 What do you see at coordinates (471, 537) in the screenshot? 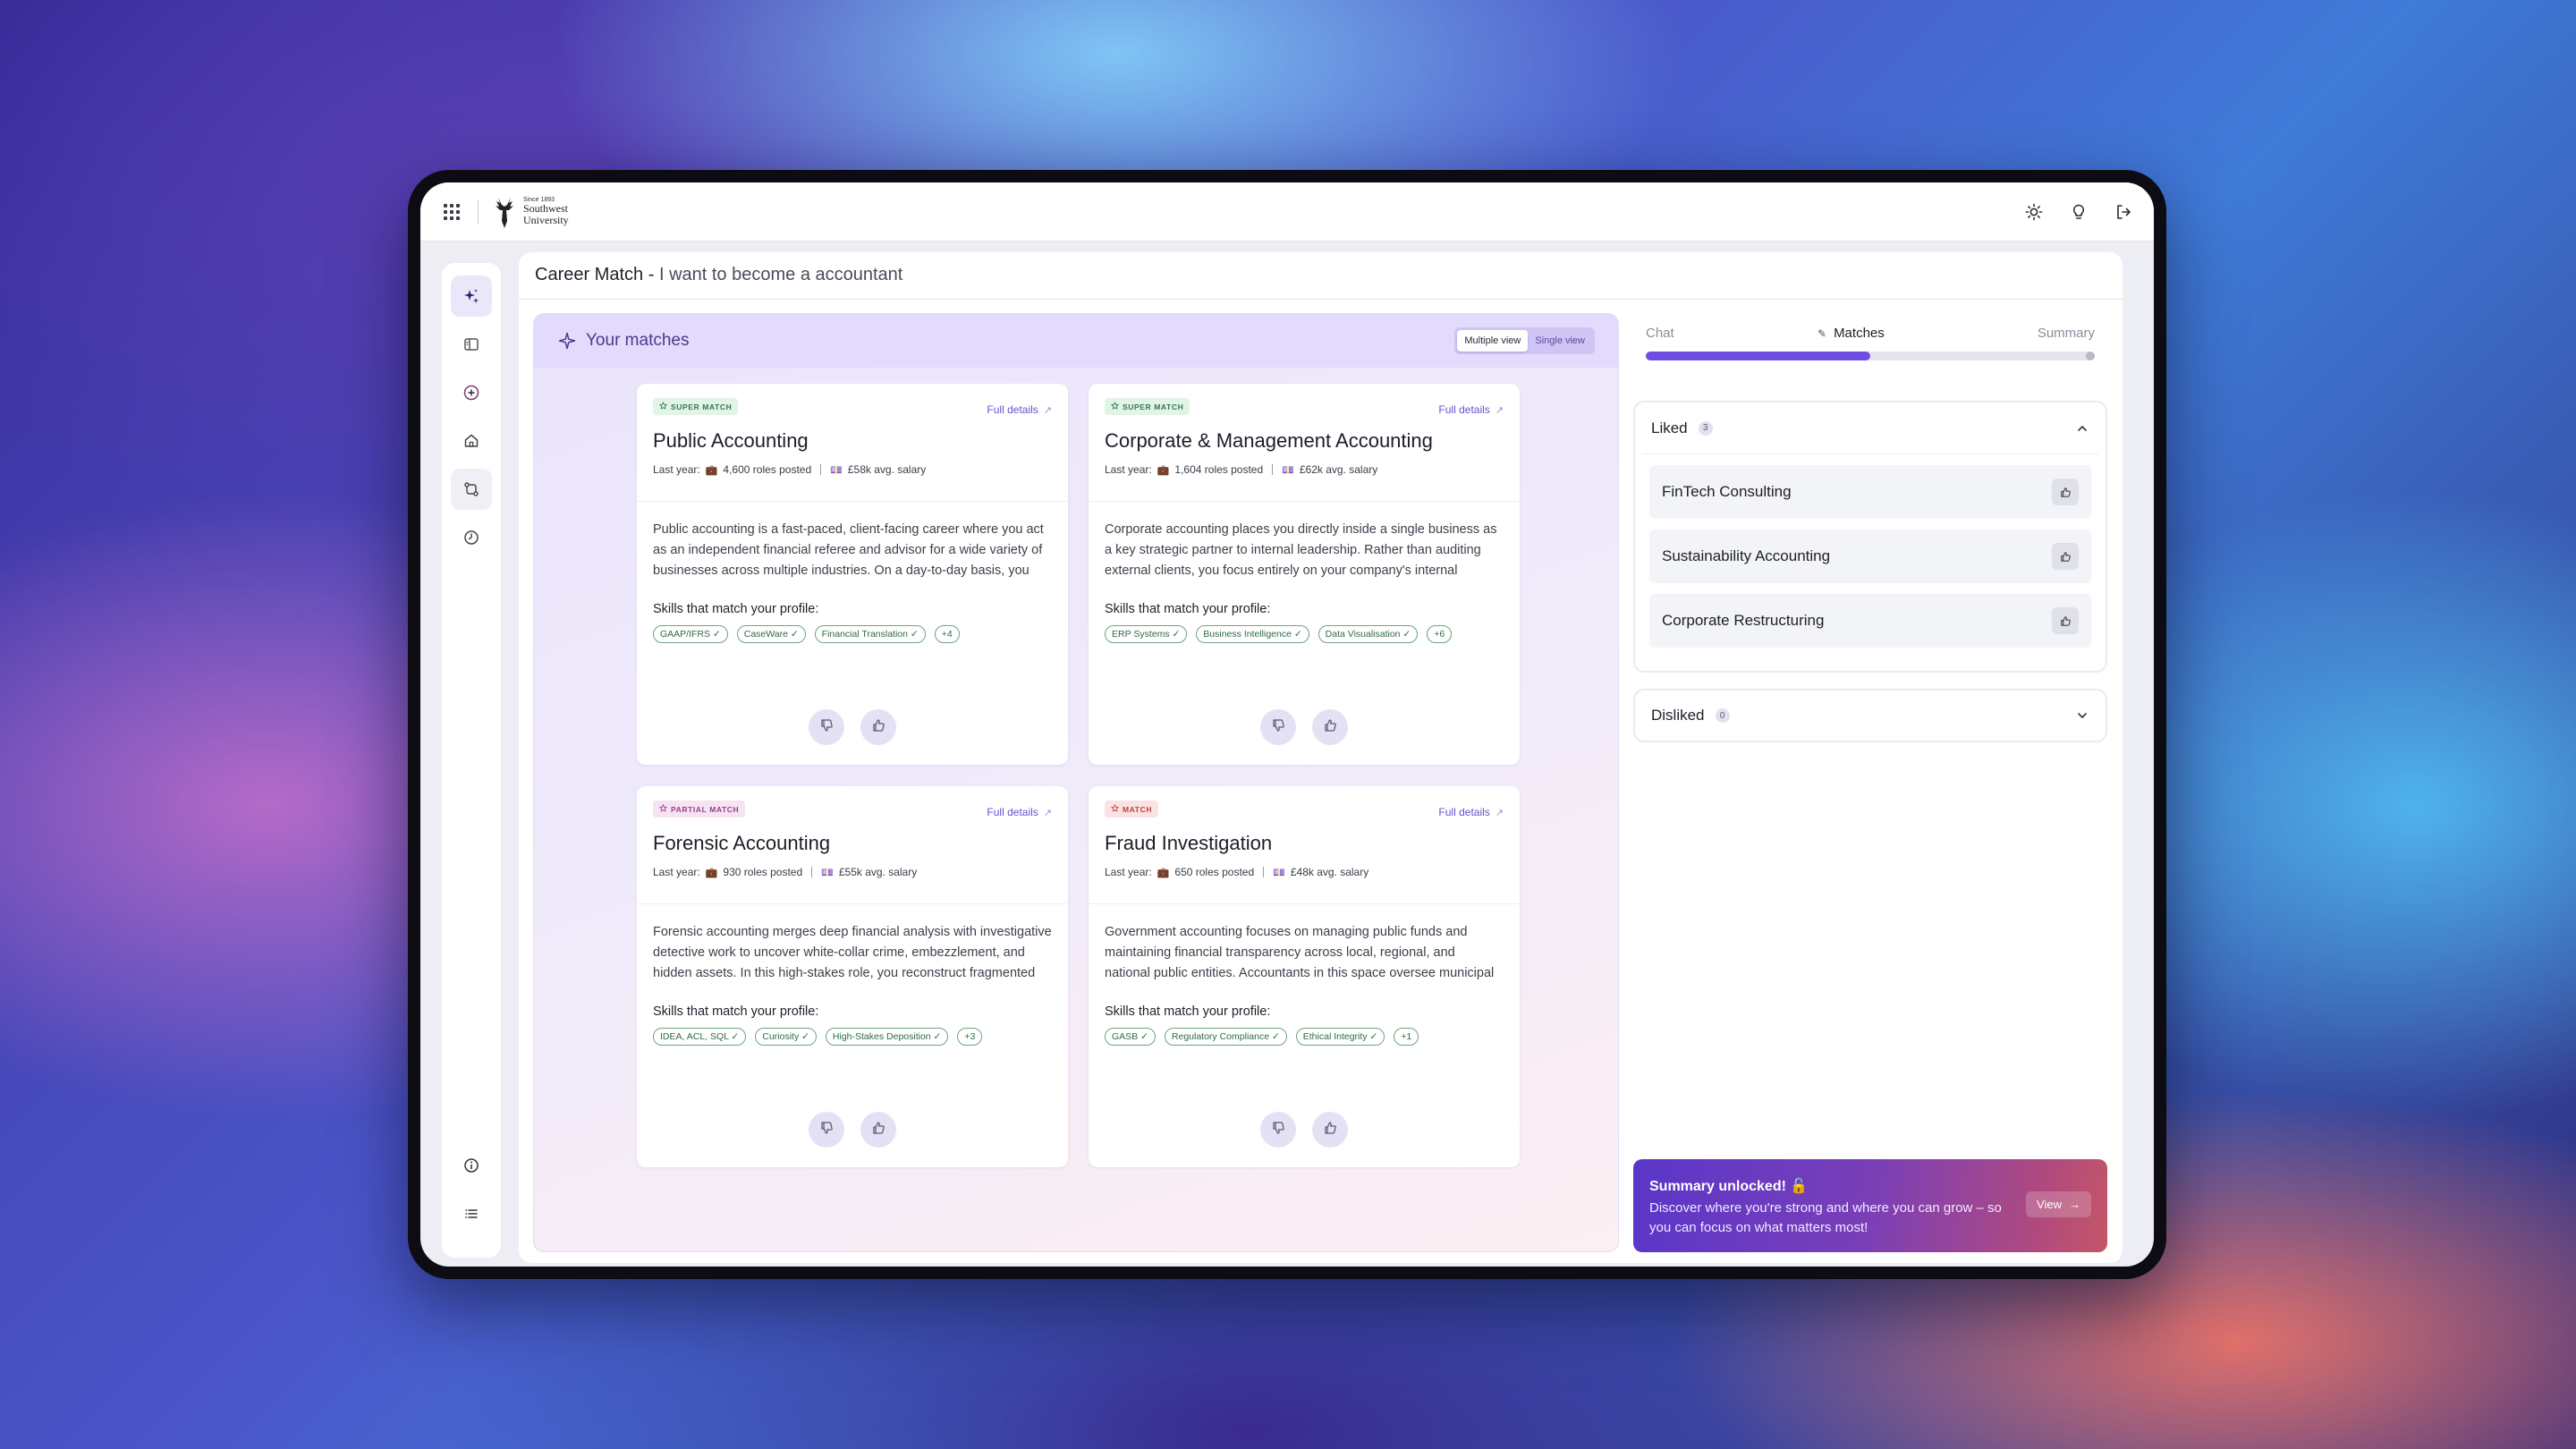
I see `sidebar-item-history` at bounding box center [471, 537].